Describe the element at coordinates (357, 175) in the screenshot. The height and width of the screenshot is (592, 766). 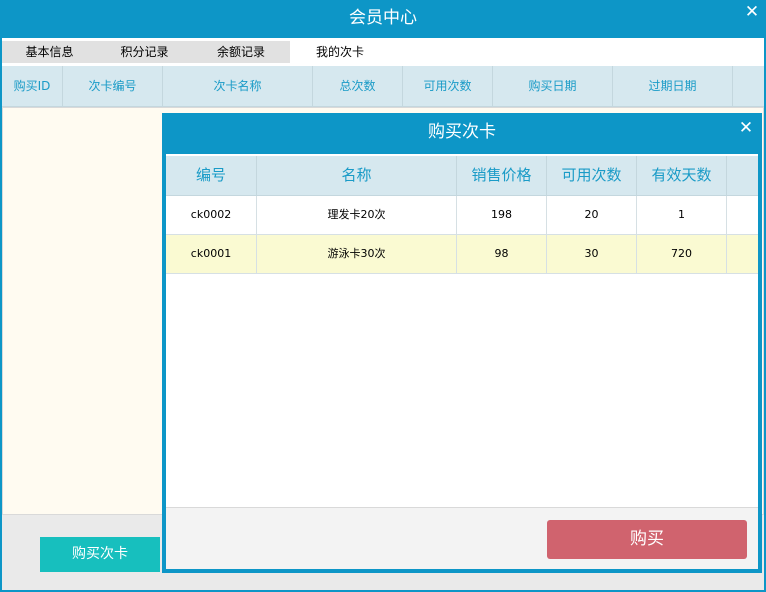
I see `column-header: 名称` at that location.